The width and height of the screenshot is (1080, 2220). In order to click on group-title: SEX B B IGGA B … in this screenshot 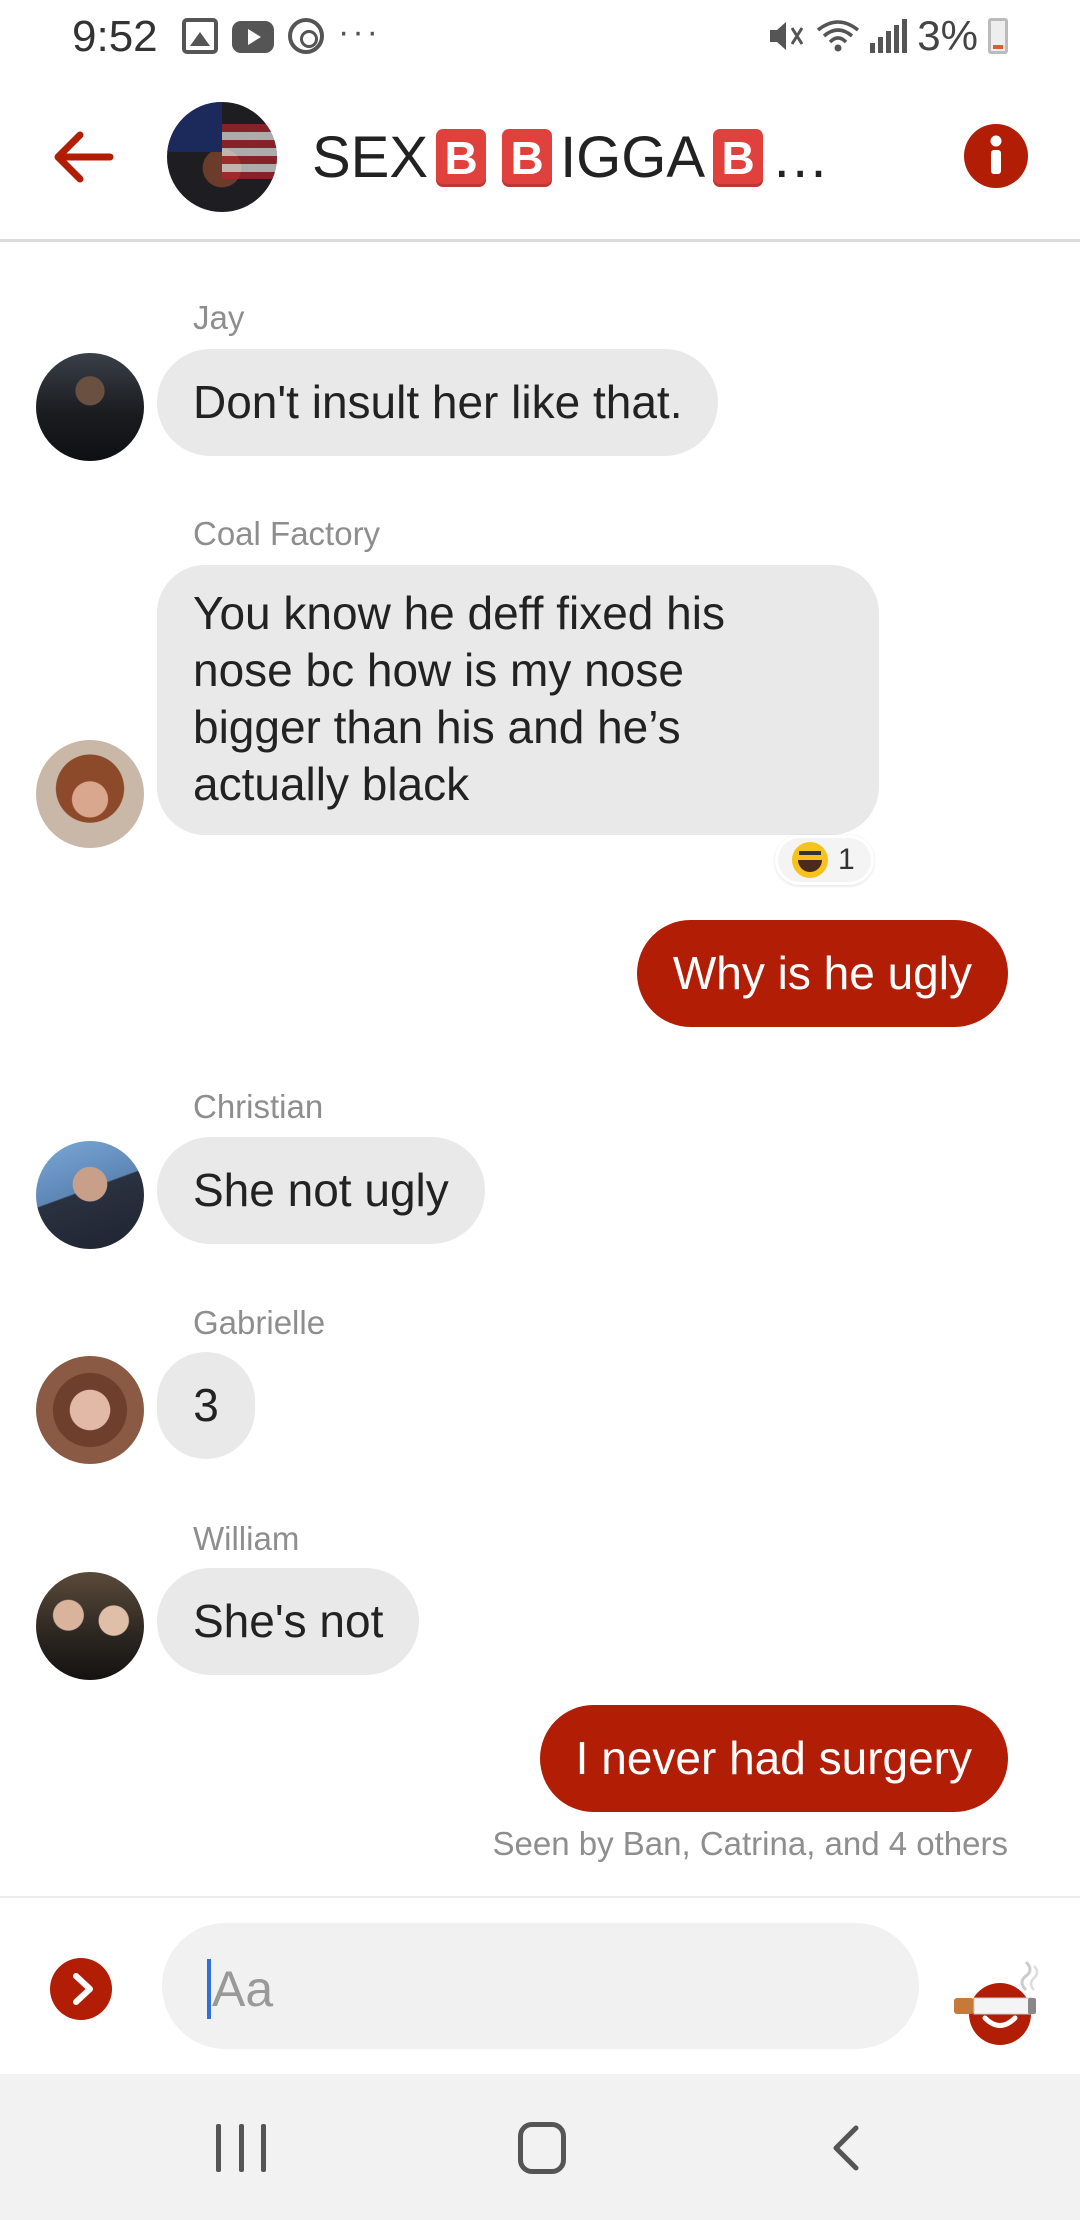, I will do `click(570, 157)`.